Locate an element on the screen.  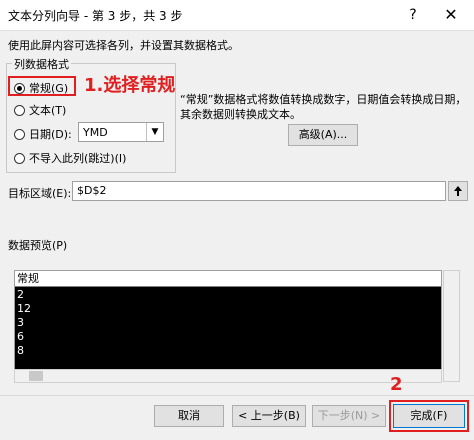
collapse-icon is located at coordinates (458, 191).